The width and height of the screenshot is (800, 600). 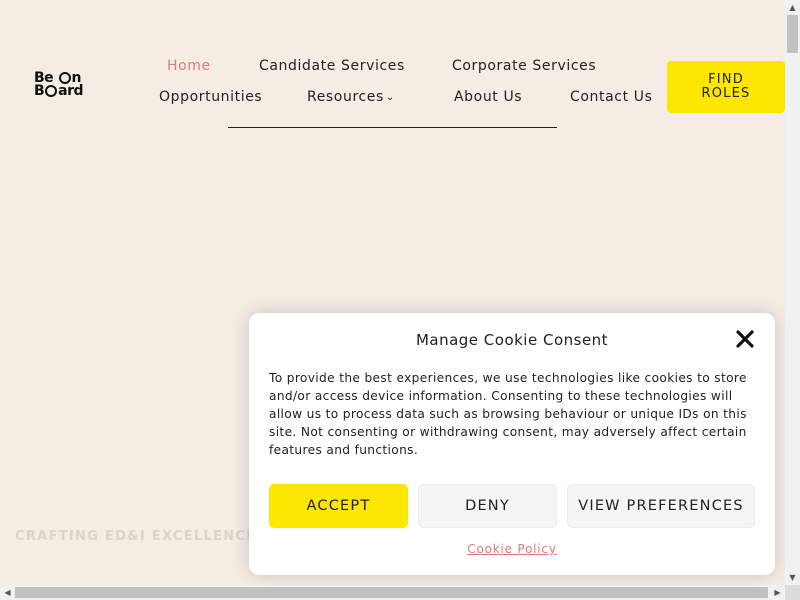 What do you see at coordinates (792, 577) in the screenshot?
I see `scroll-down-arrow-icon: ▼` at bounding box center [792, 577].